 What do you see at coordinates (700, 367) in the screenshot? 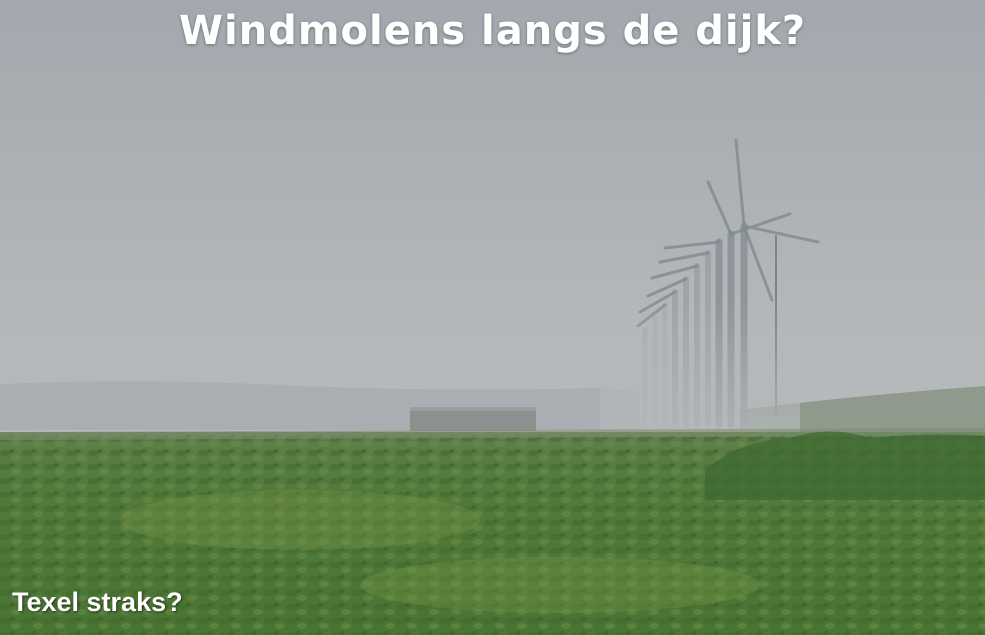
I see `fog-layer` at bounding box center [700, 367].